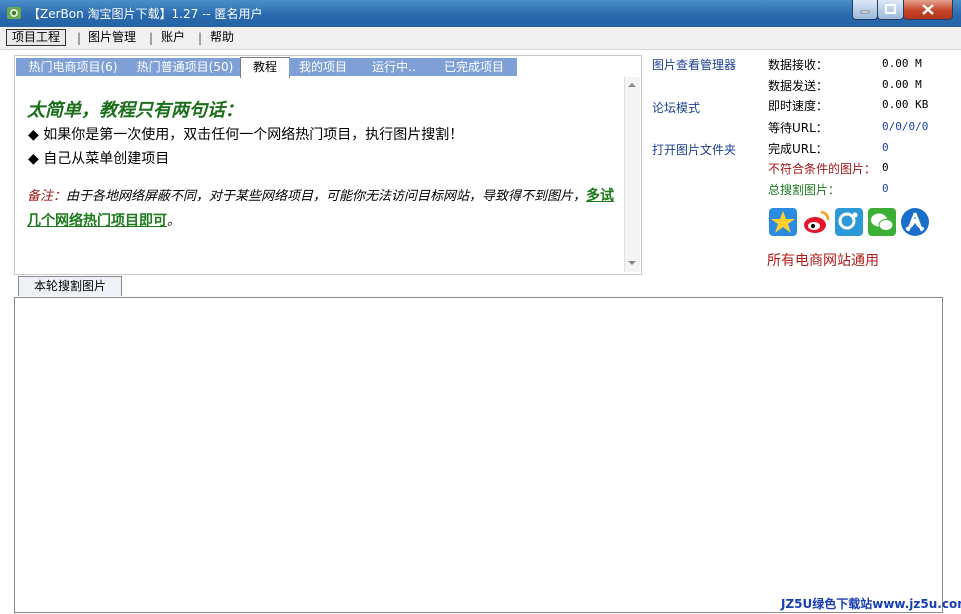  What do you see at coordinates (632, 174) in the screenshot?
I see `tutorial-scrollbar` at bounding box center [632, 174].